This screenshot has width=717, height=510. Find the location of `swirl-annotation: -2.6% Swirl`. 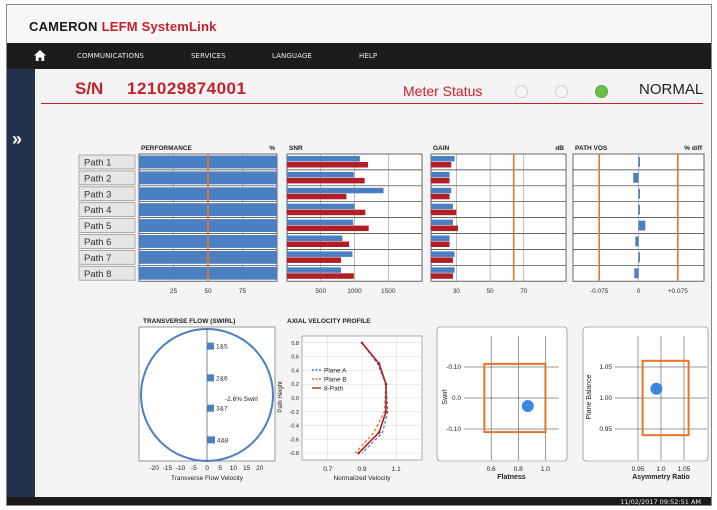

swirl-annotation: -2.6% Swirl is located at coordinates (241, 399).